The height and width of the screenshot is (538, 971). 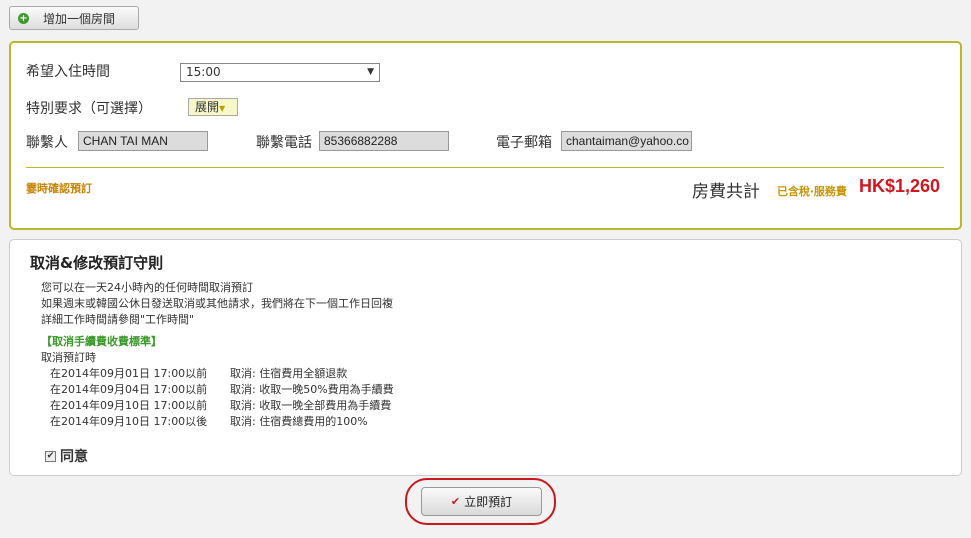 I want to click on policy-row-when: 在2014年09月10日 17:00以後, so click(x=129, y=421).